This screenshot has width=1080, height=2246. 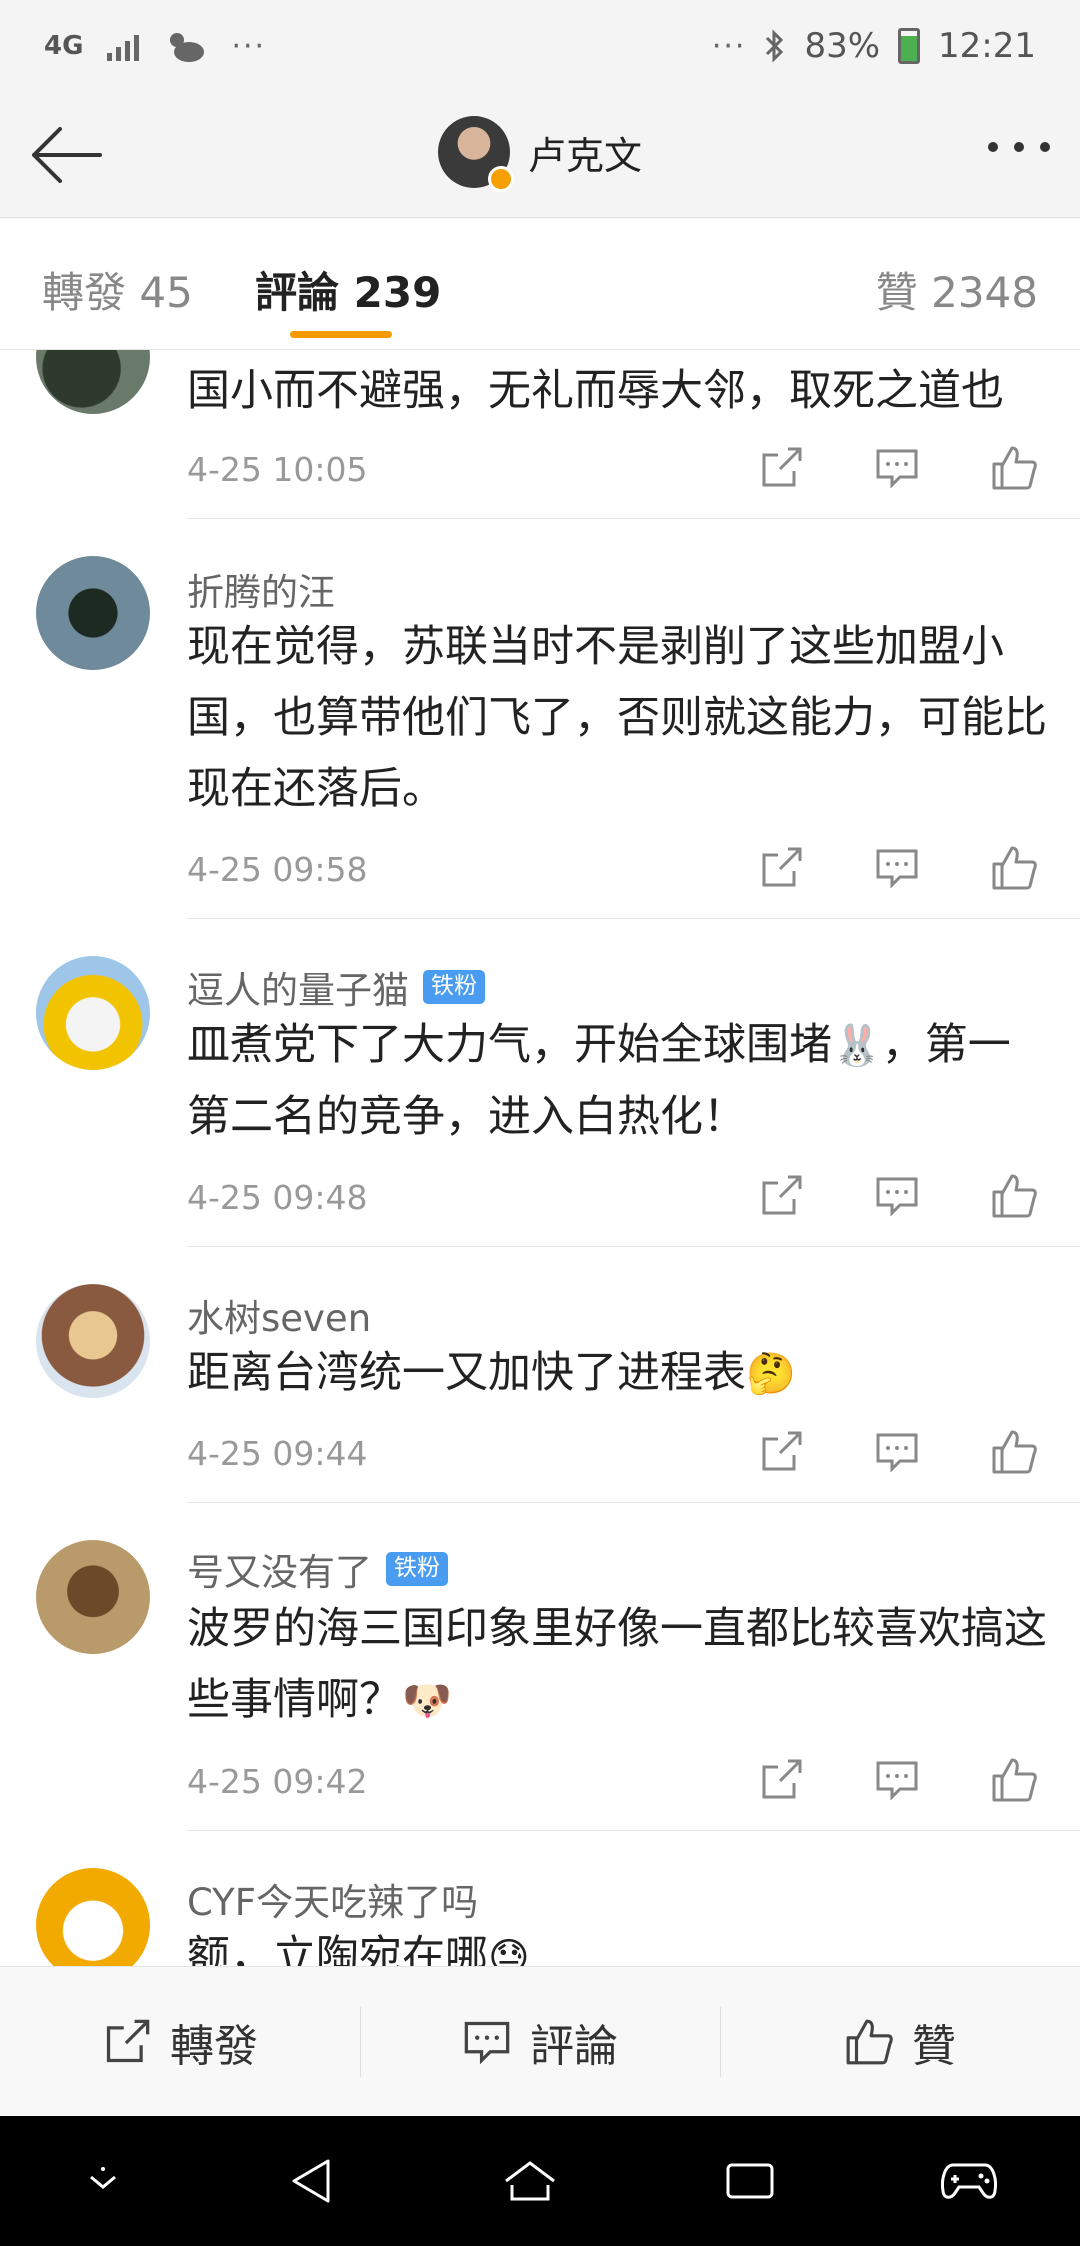 I want to click on active-tab-indicator, so click(x=341, y=334).